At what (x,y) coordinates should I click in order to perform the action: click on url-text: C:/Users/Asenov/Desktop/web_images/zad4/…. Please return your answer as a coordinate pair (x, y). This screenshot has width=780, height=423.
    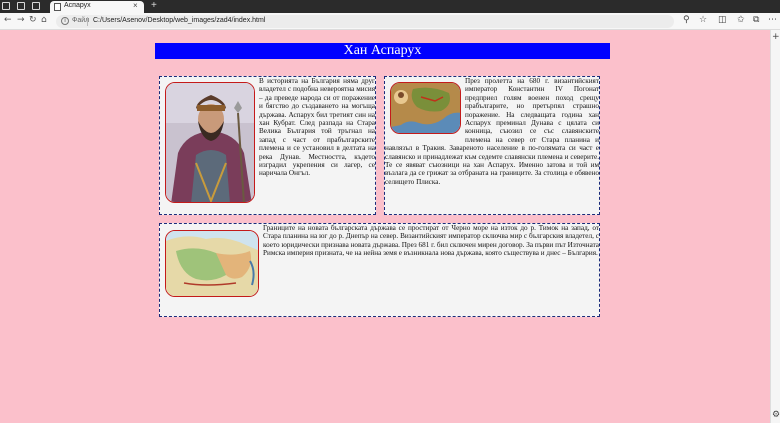
    Looking at the image, I should click on (179, 20).